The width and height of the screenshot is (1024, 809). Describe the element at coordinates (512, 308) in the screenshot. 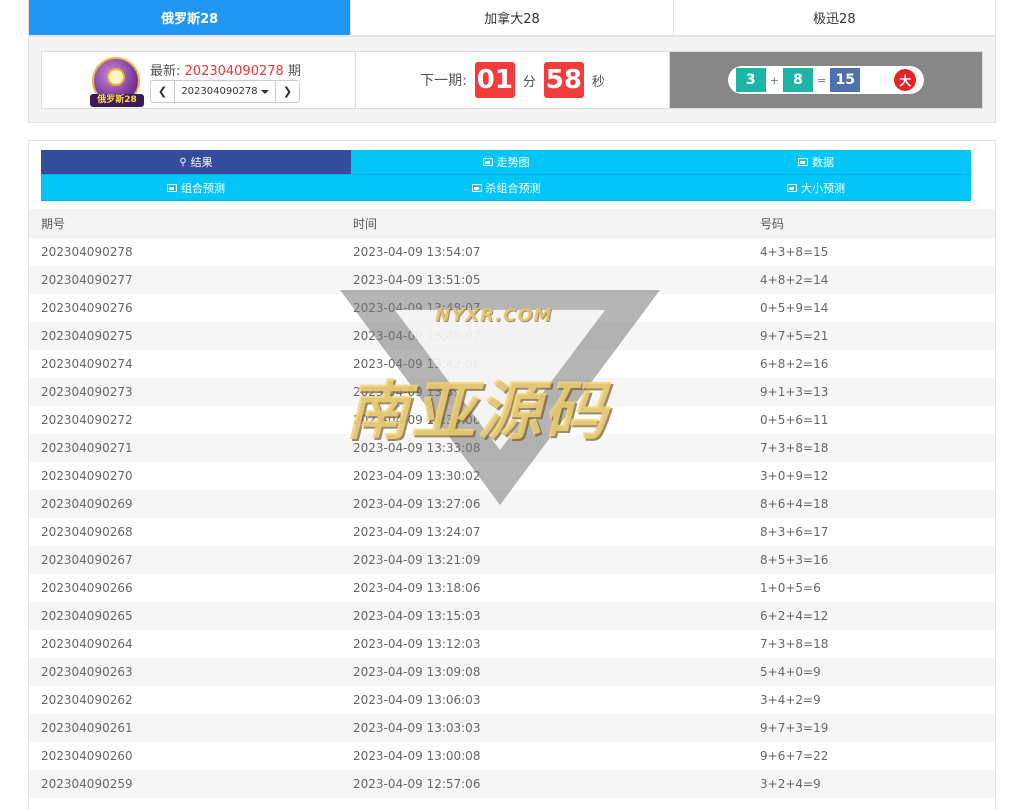

I see `table-row: 202304090276 2023-04-09 13:48:07 0+5+9=14` at that location.